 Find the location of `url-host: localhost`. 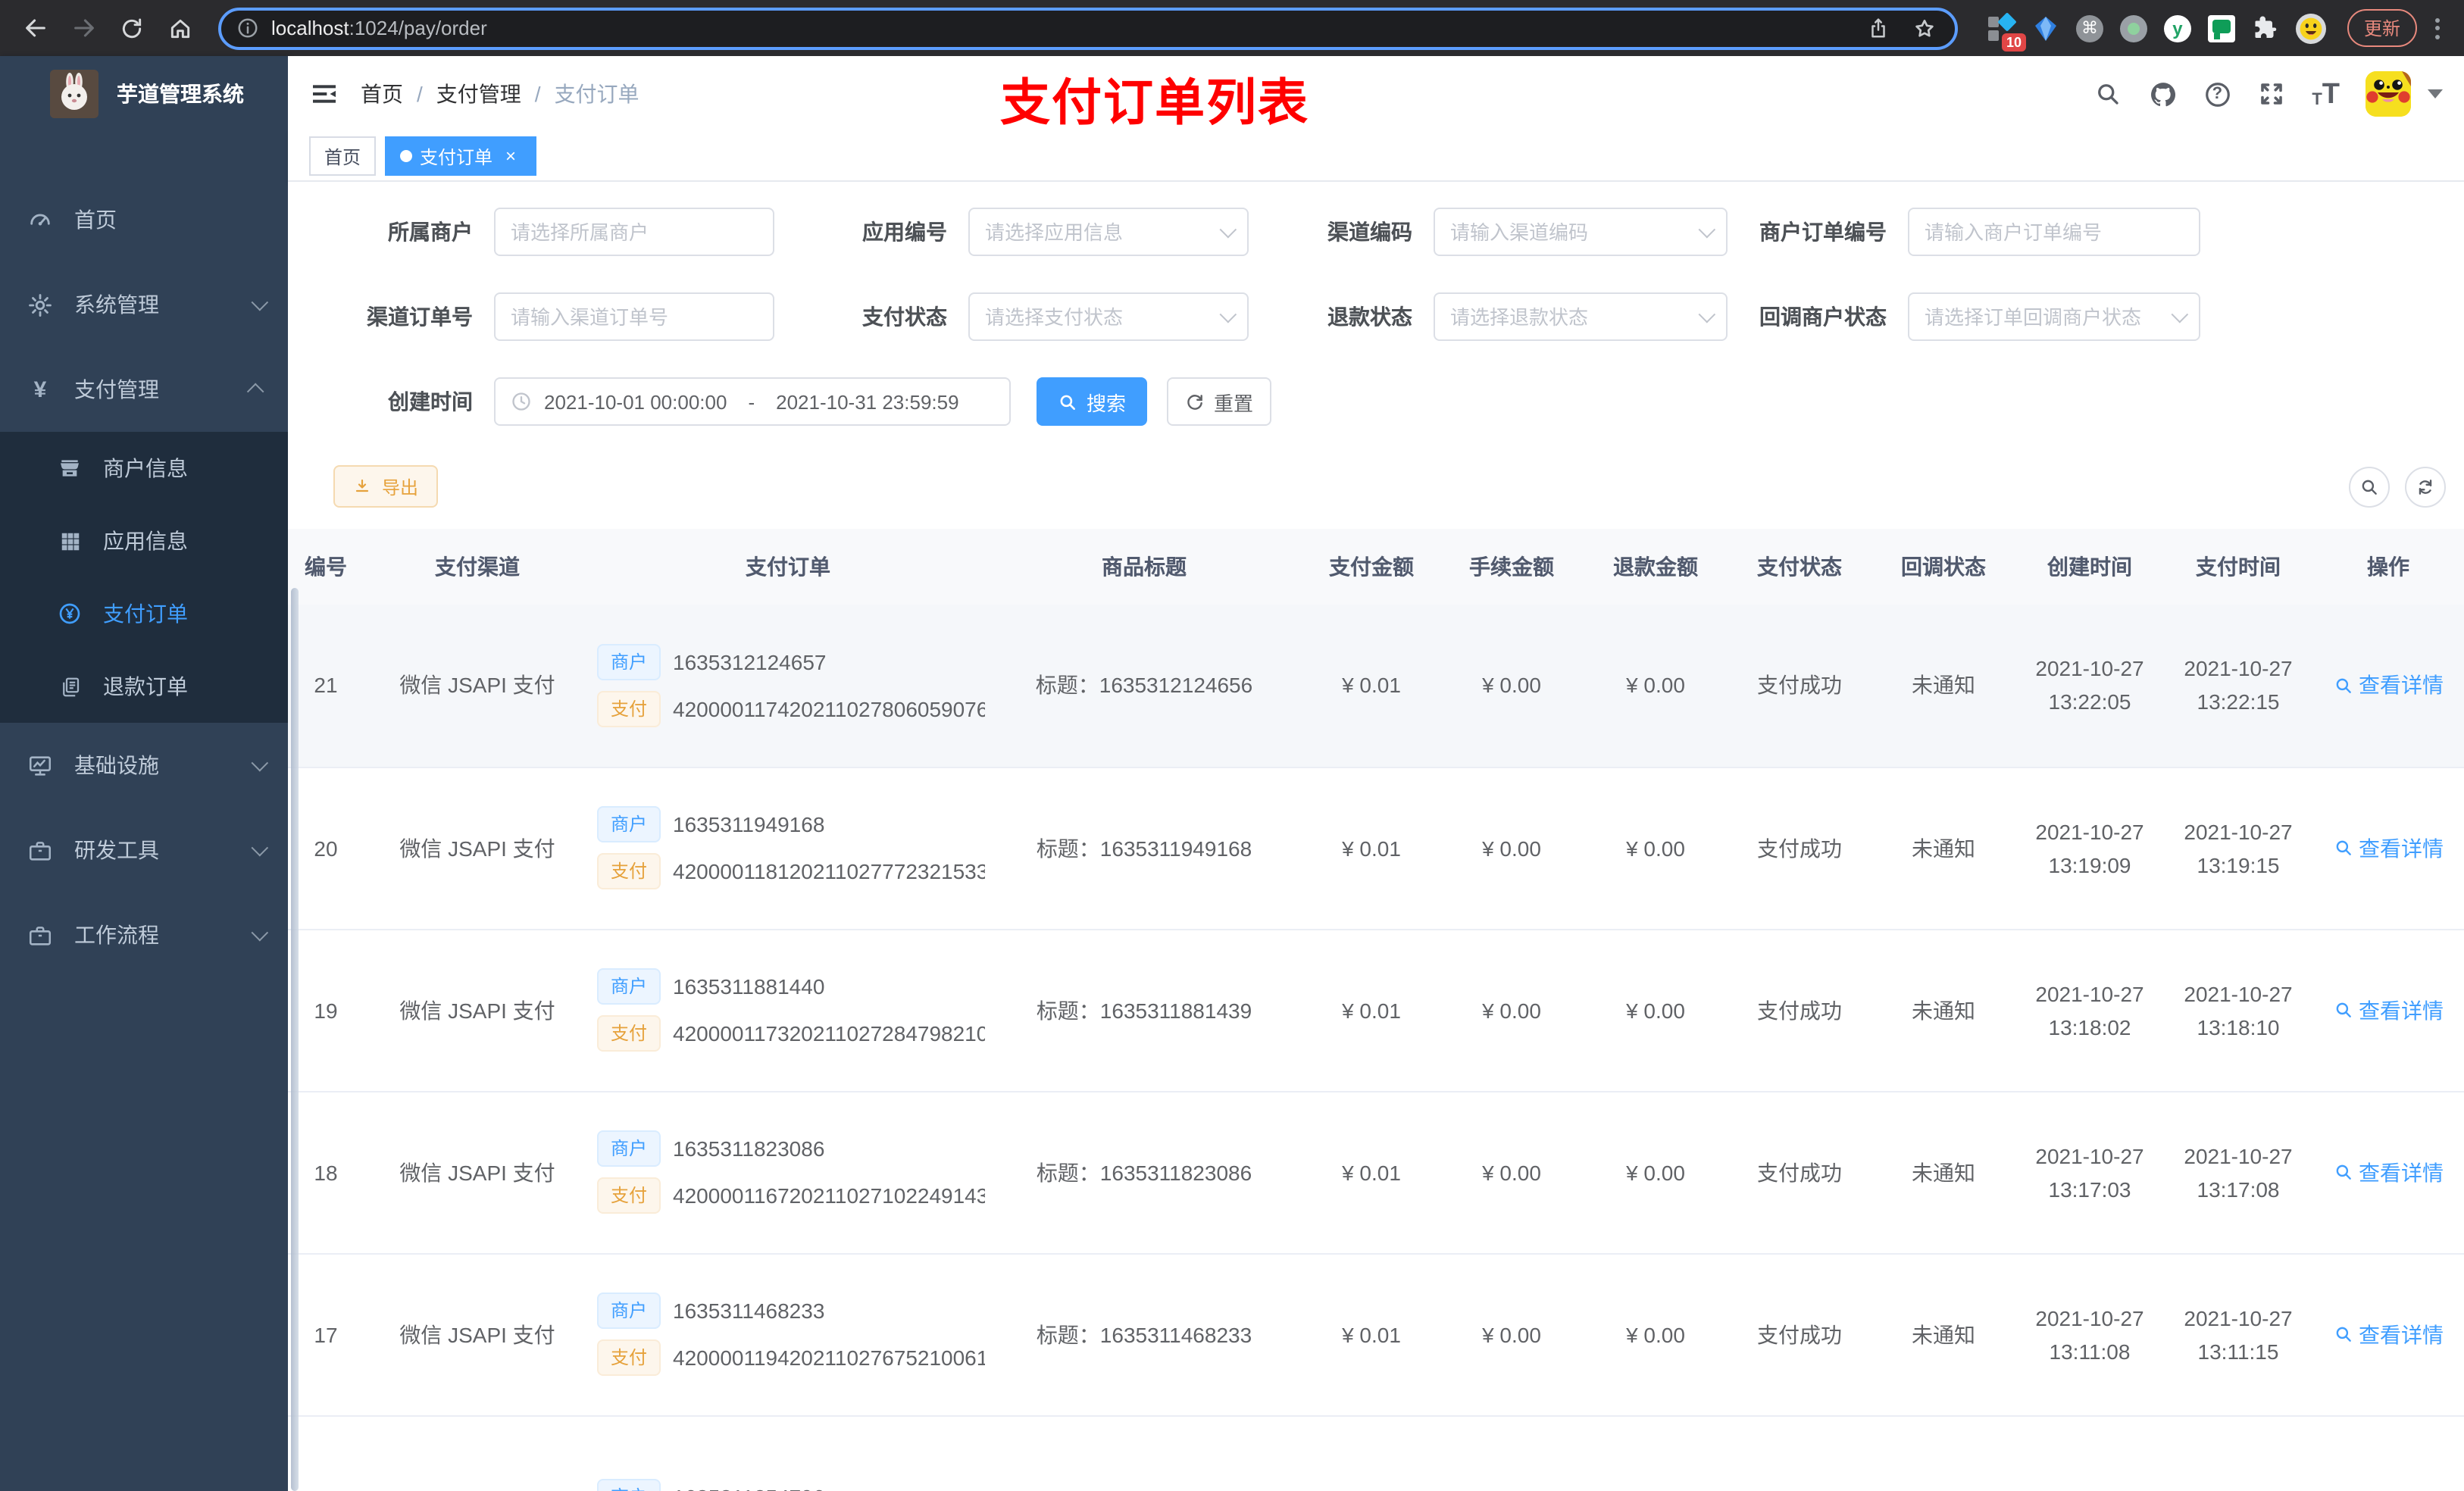

url-host: localhost is located at coordinates (310, 28).